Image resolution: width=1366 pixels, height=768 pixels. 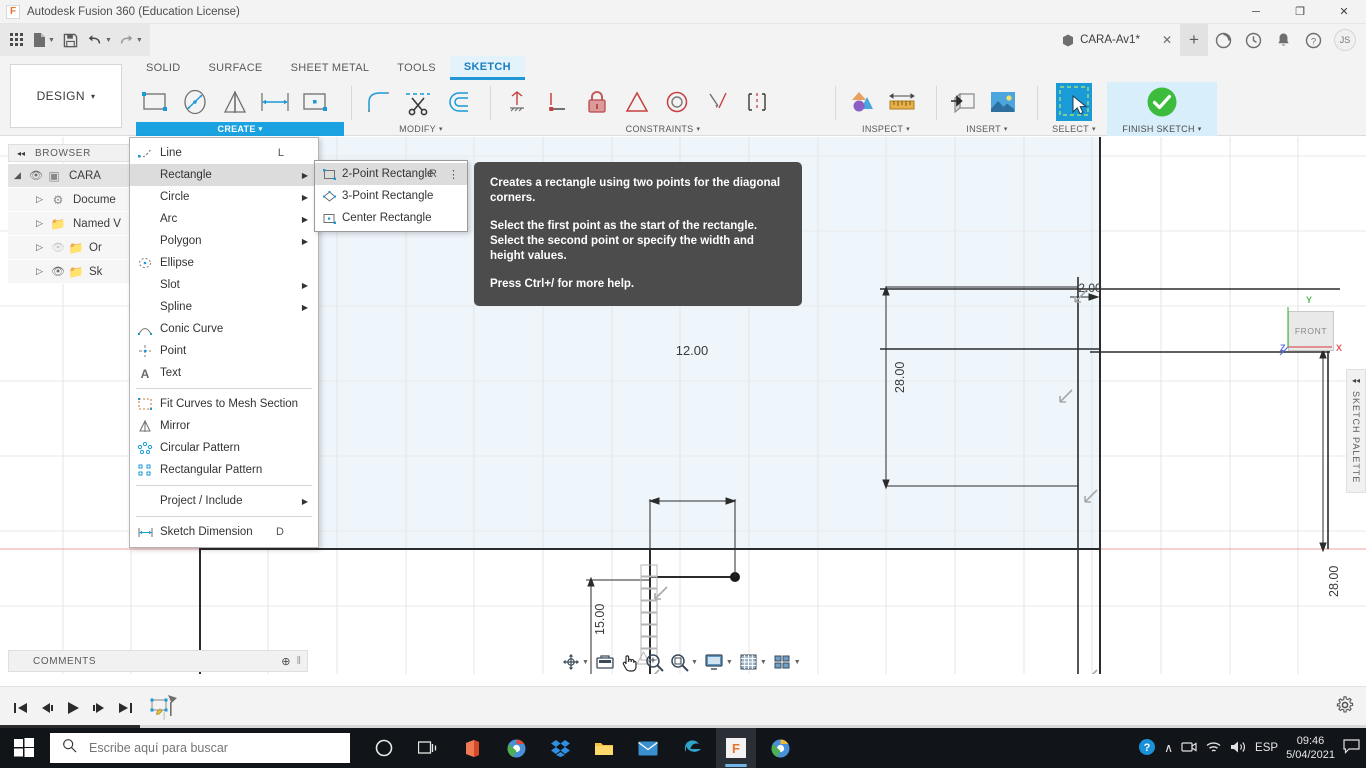 I want to click on ribbon-panel-constraints-title: CONSTRAINTS ▾, so click(x=663, y=129).